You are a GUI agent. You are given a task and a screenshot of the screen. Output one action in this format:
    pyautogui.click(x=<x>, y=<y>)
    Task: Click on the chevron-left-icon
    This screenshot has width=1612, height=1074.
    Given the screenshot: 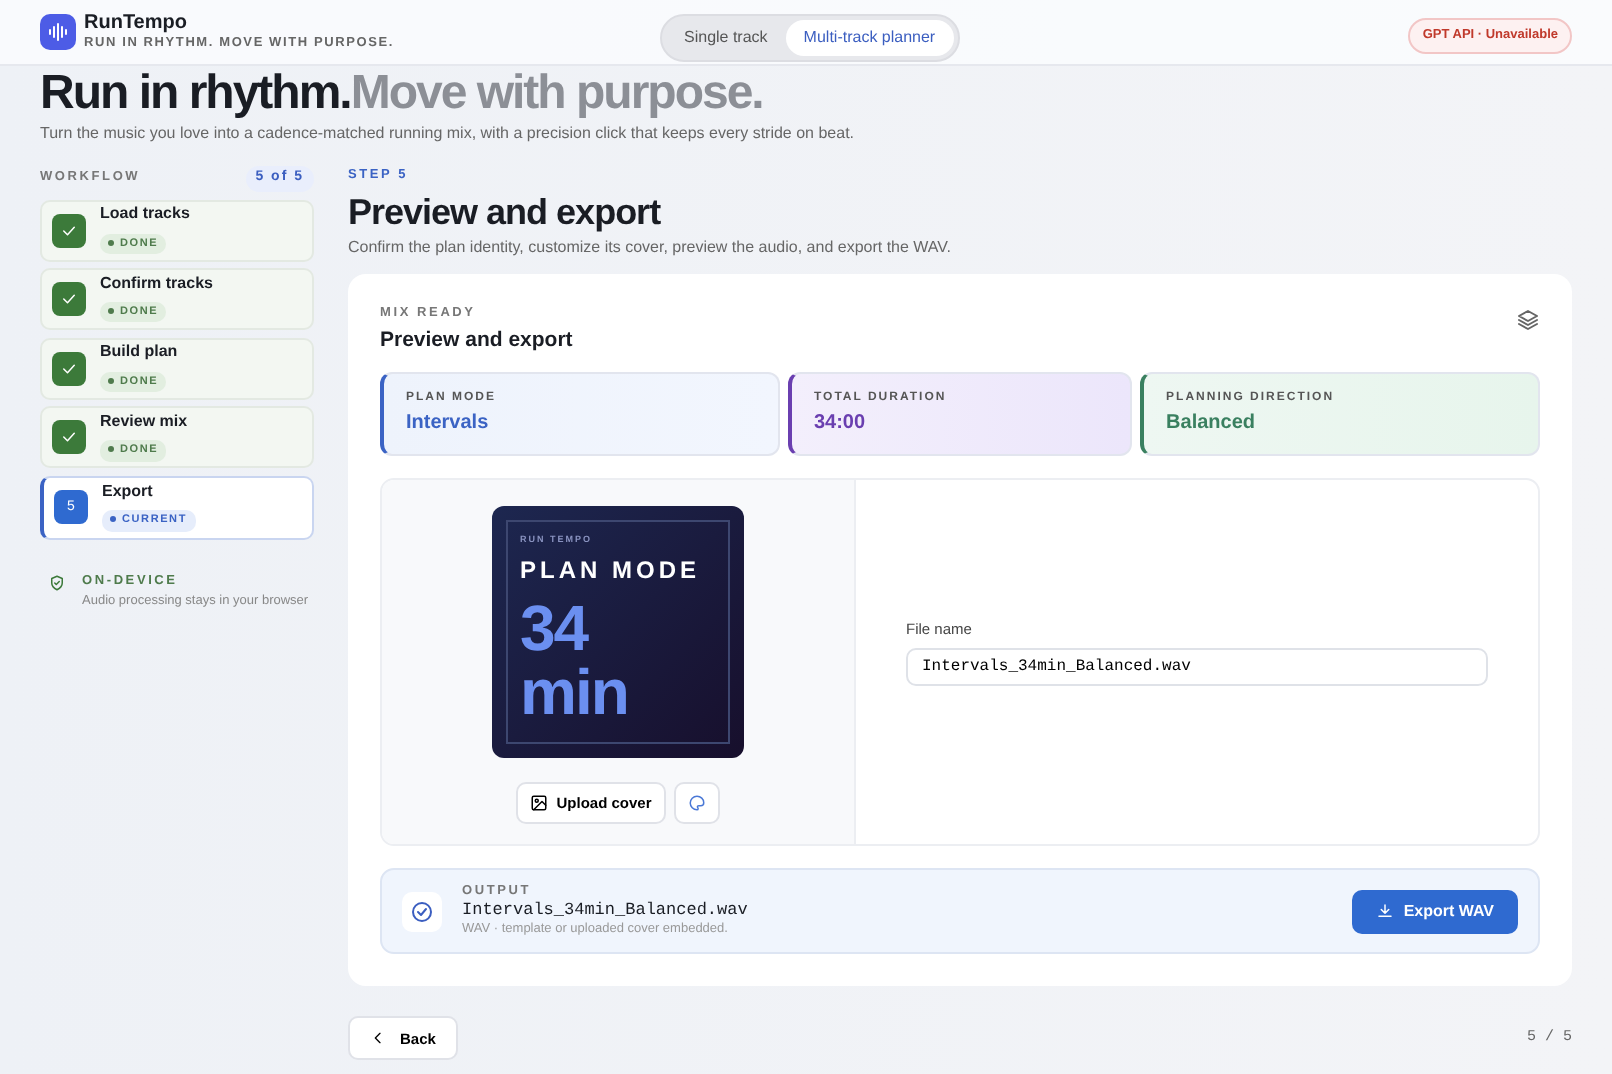 What is the action you would take?
    pyautogui.click(x=378, y=1038)
    